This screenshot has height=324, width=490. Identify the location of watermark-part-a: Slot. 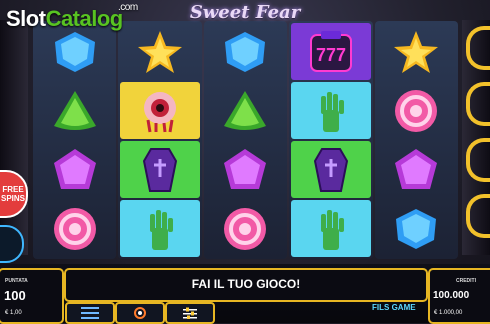
(26, 18).